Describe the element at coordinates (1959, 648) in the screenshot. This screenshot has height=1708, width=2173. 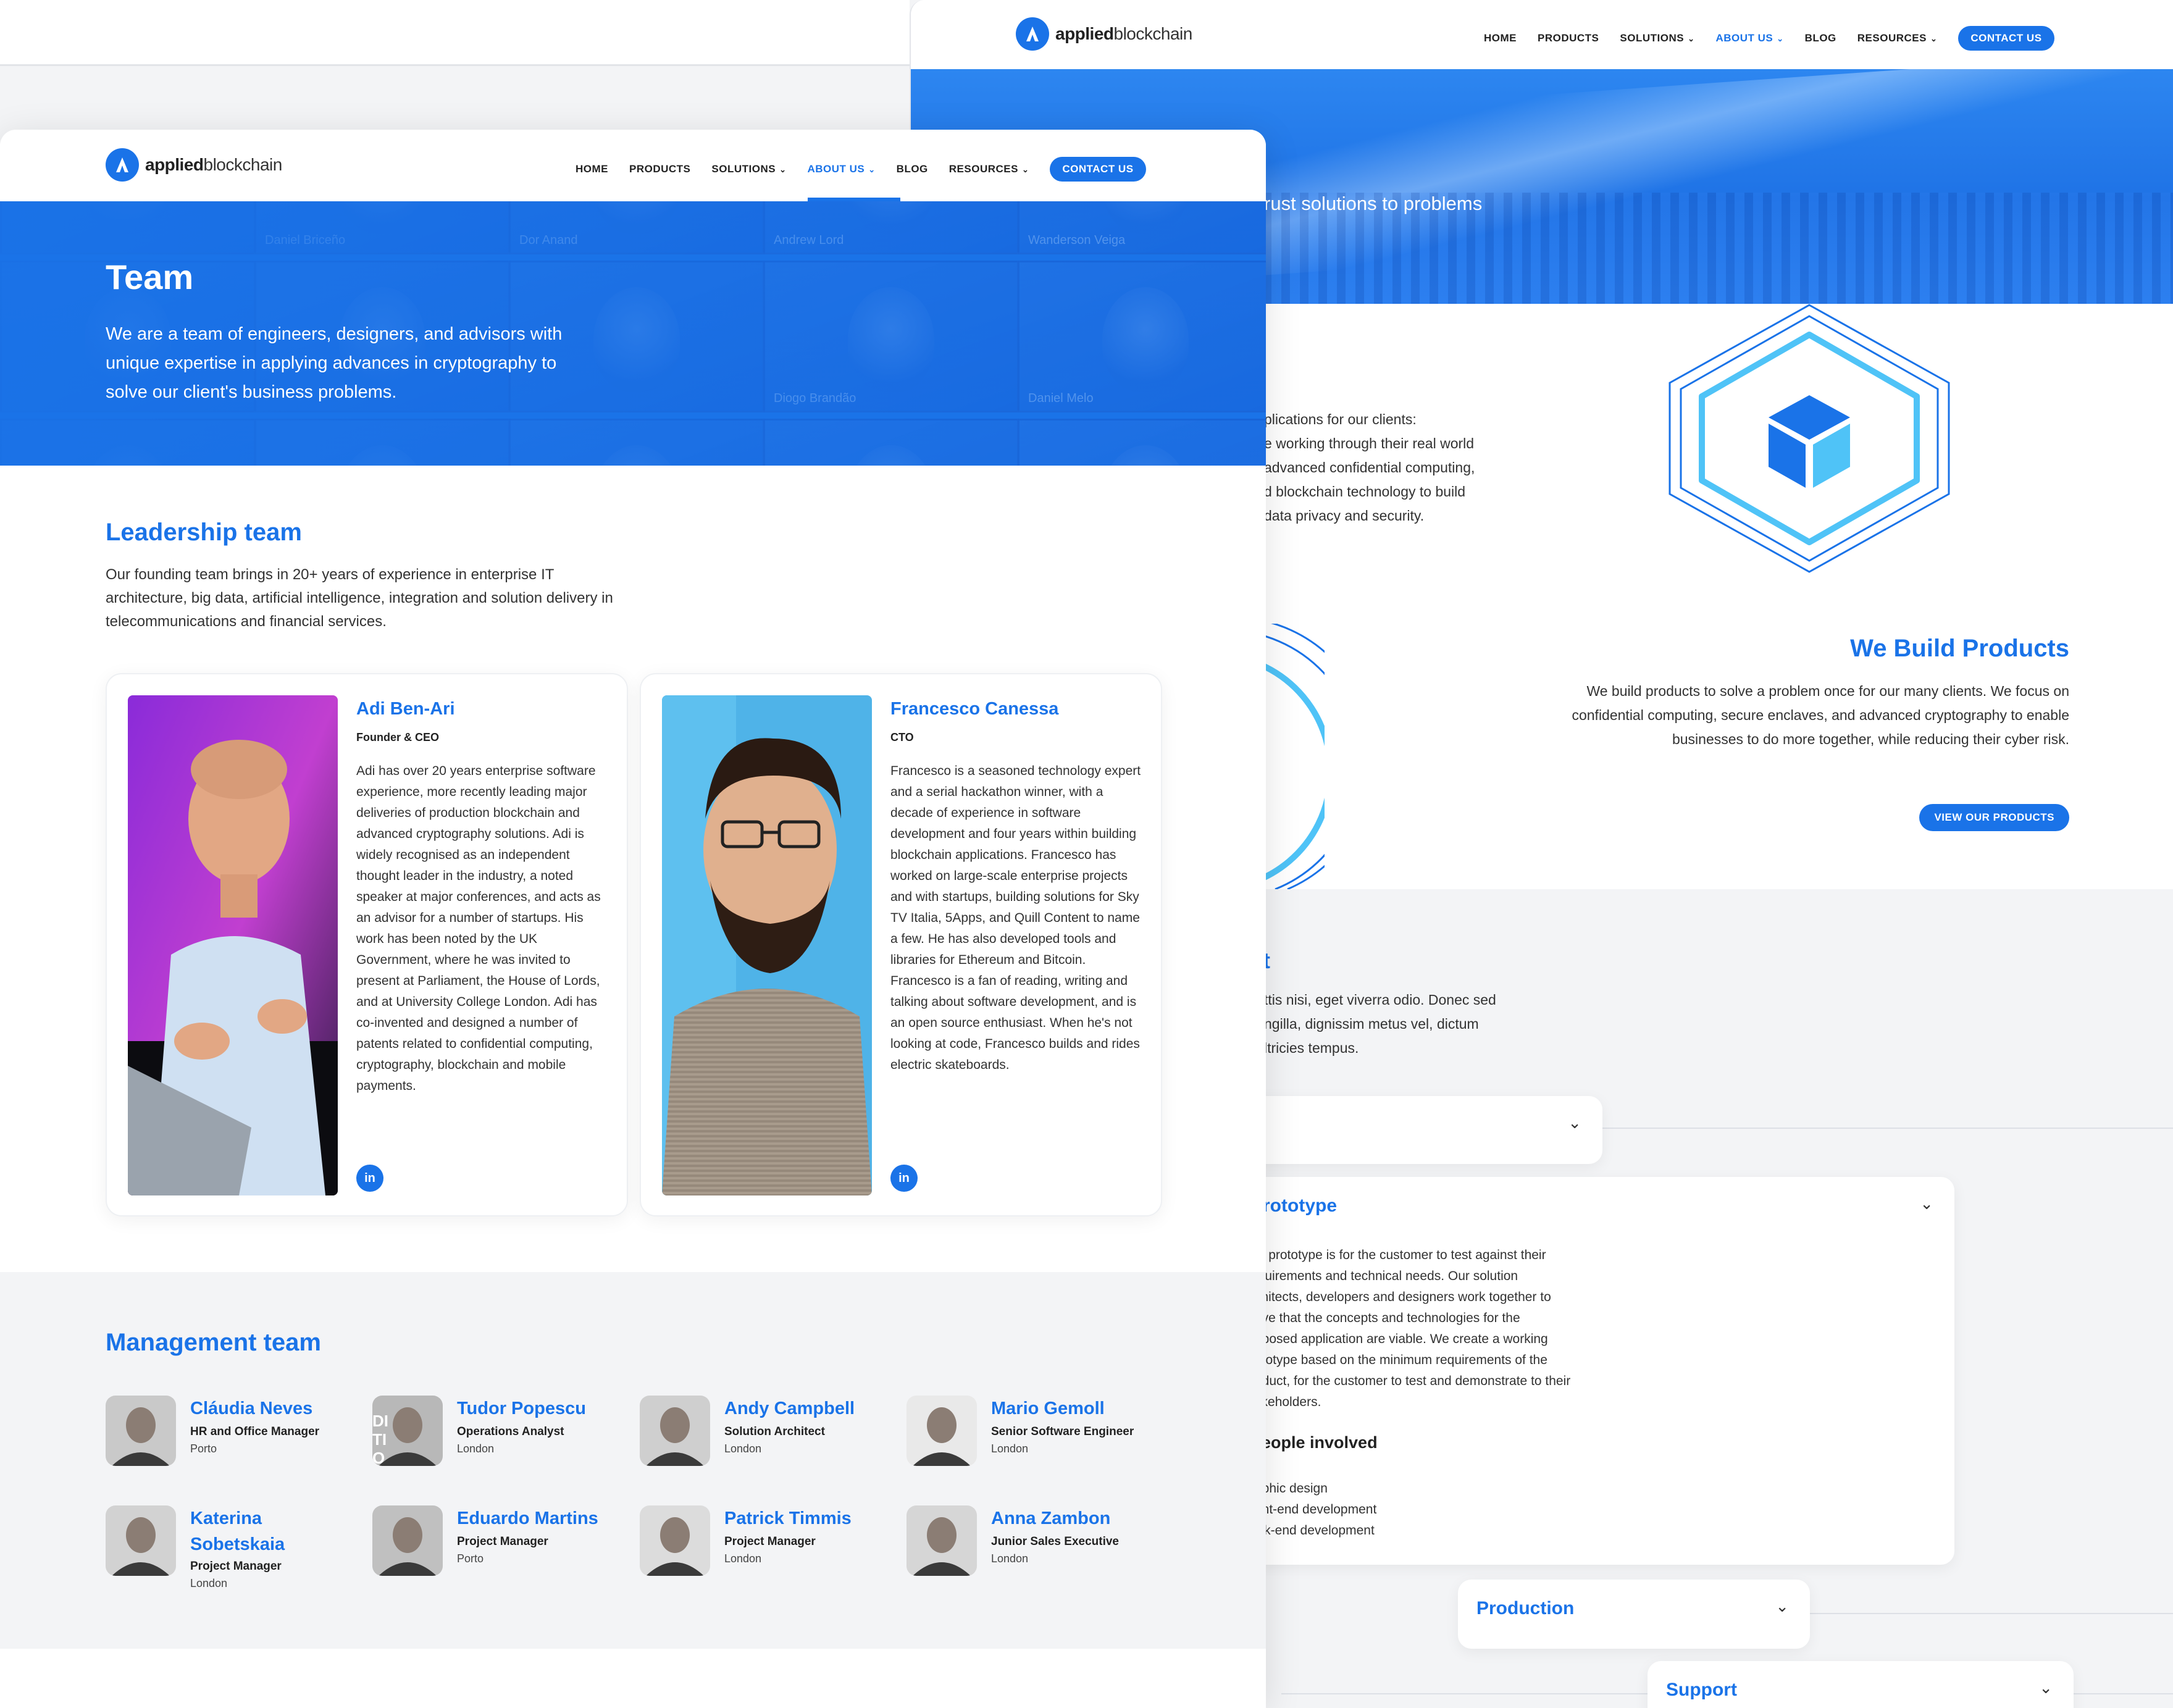
I see `products-title: We Build Products` at that location.